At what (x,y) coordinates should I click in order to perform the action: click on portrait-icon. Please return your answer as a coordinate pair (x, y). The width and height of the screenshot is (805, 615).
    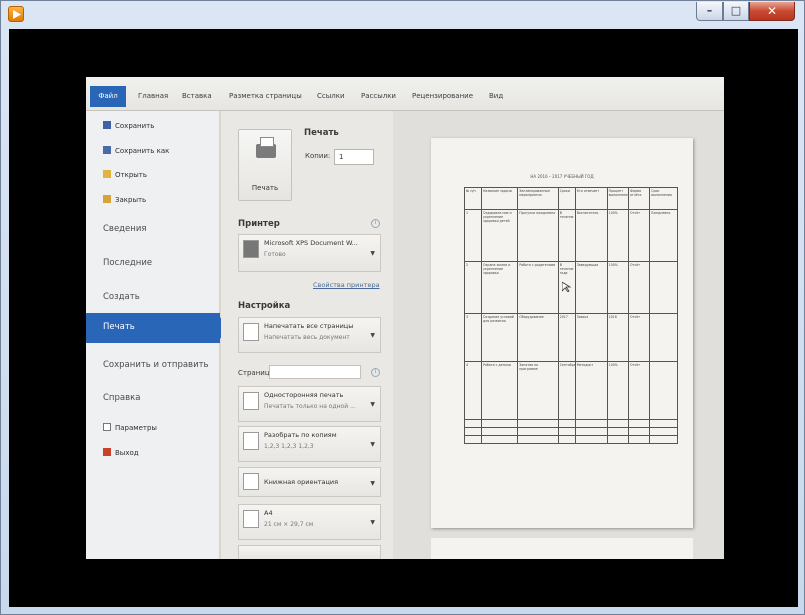
    Looking at the image, I should click on (251, 481).